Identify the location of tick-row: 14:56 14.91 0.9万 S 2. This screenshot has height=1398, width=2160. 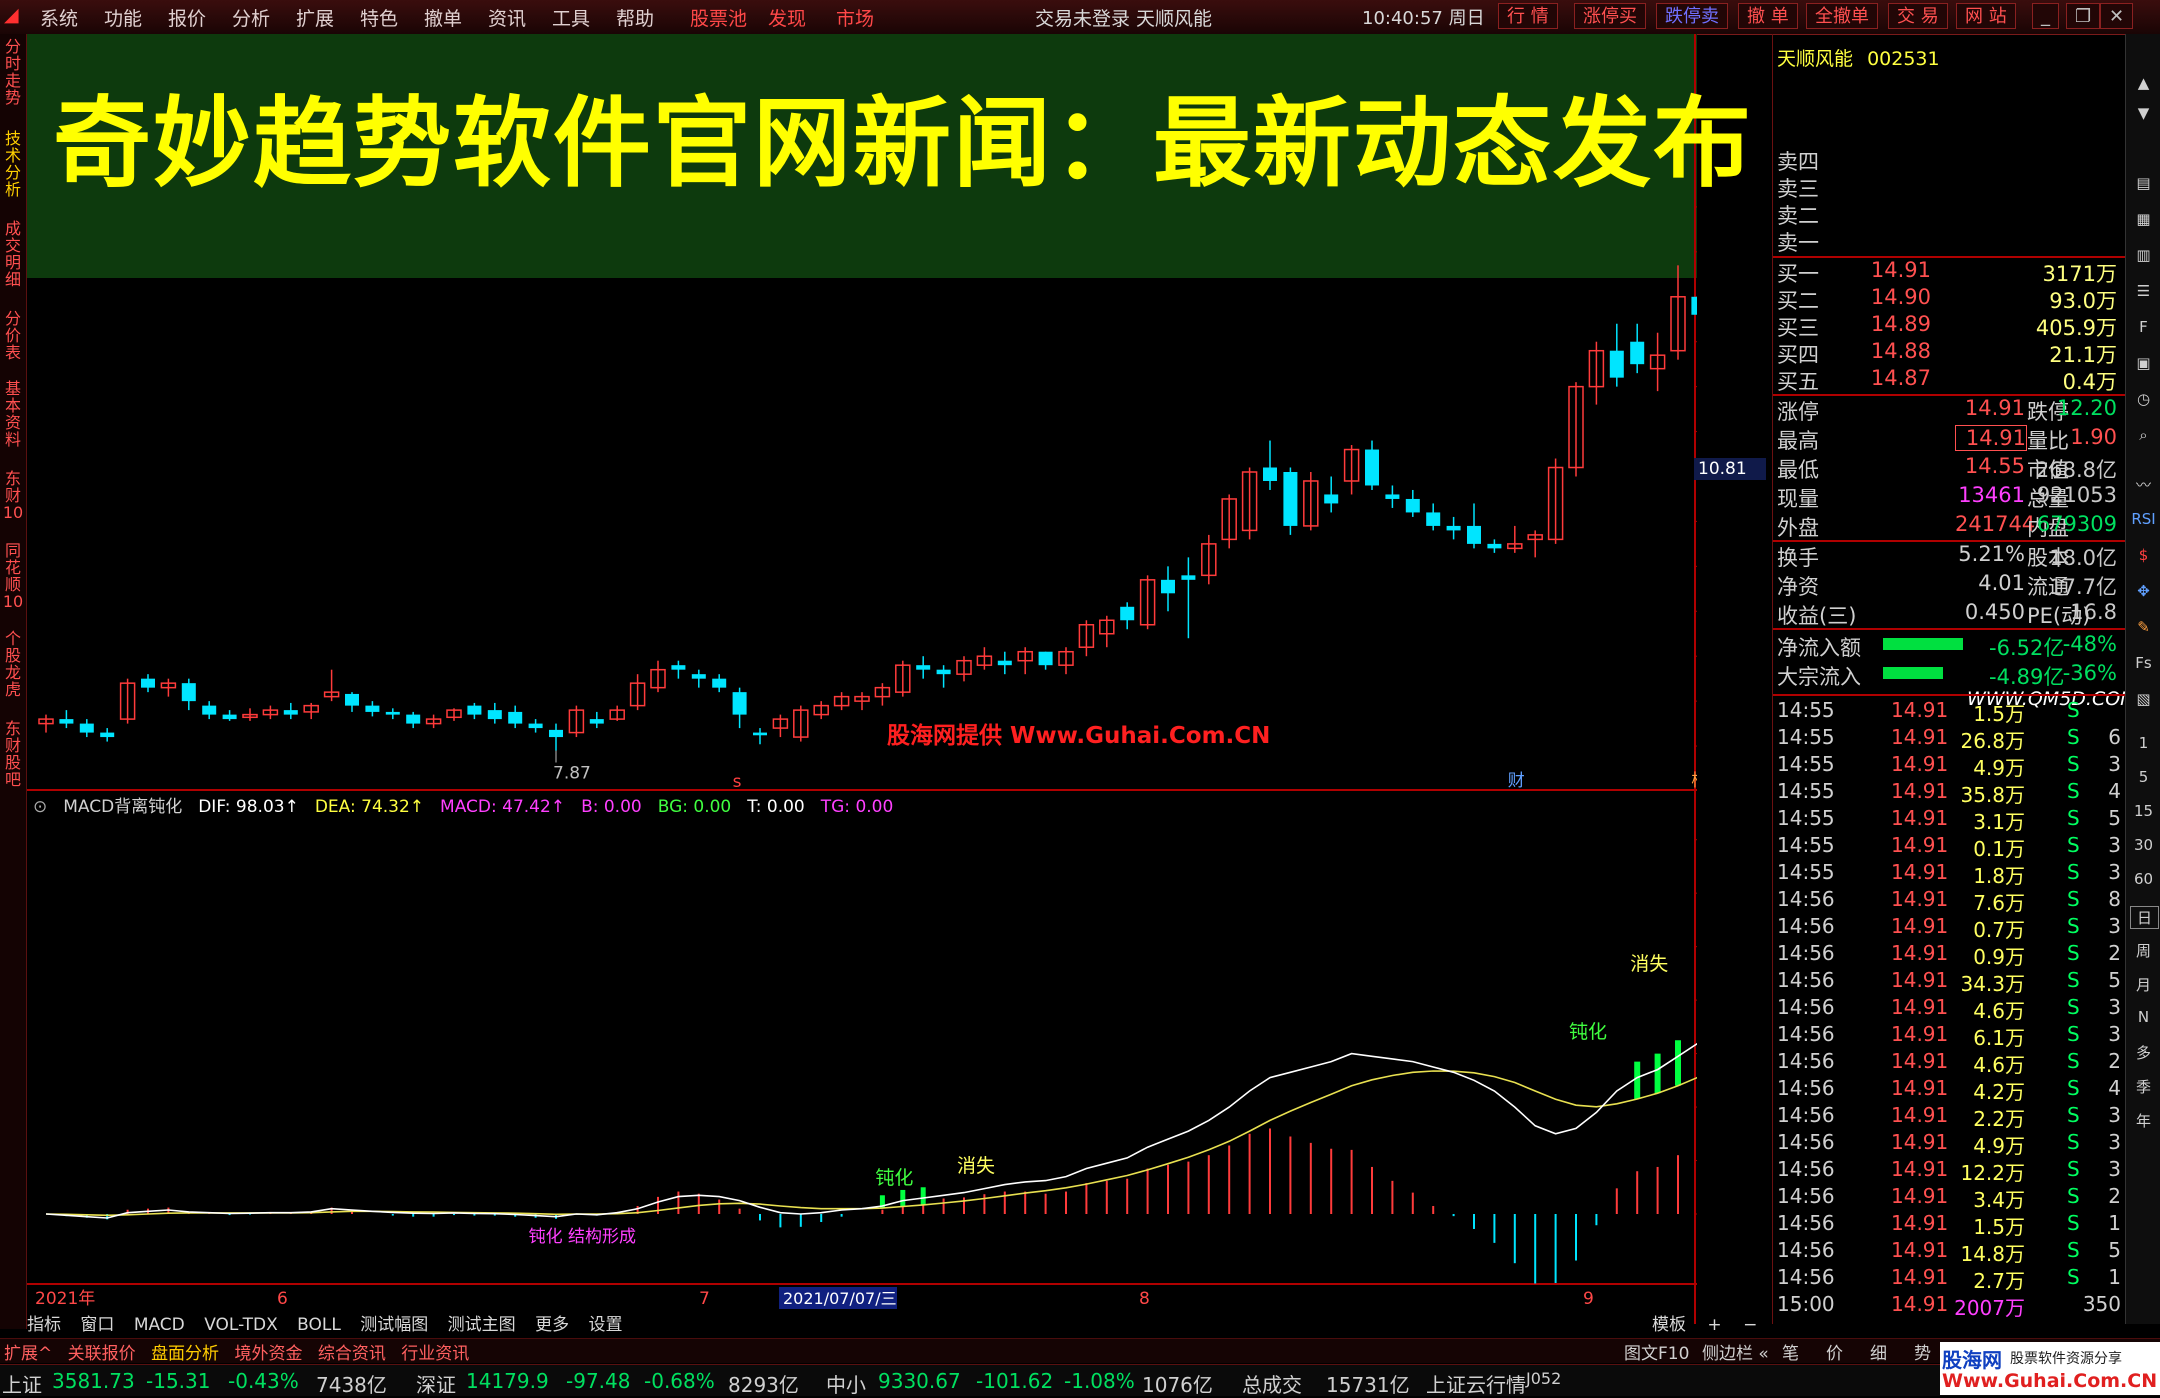
(1949, 955).